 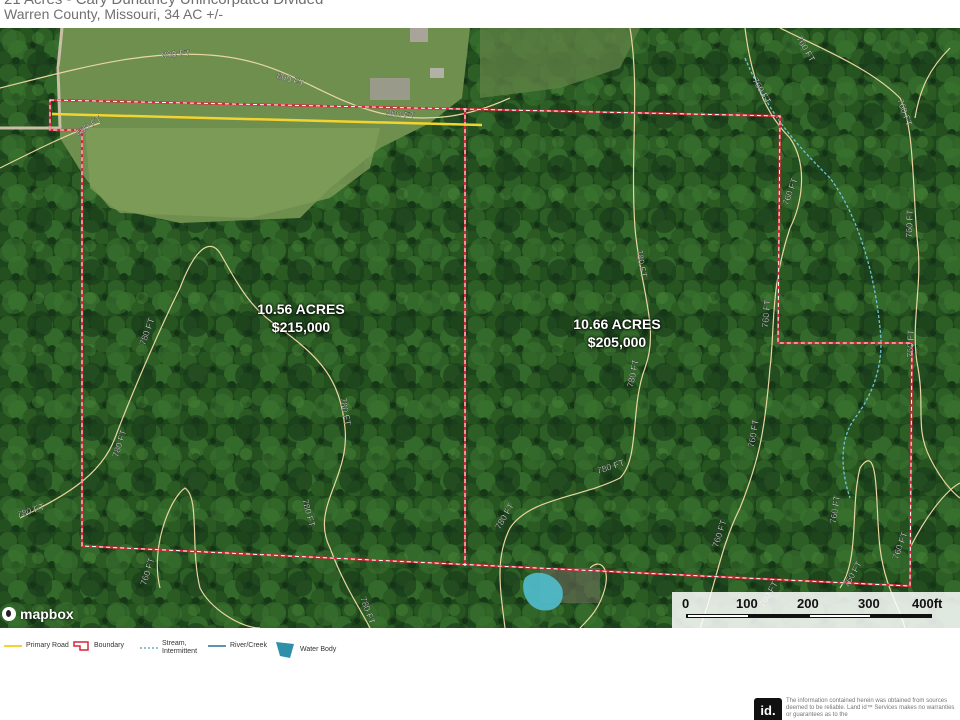 What do you see at coordinates (217, 646) in the screenshot?
I see `river-line-icon` at bounding box center [217, 646].